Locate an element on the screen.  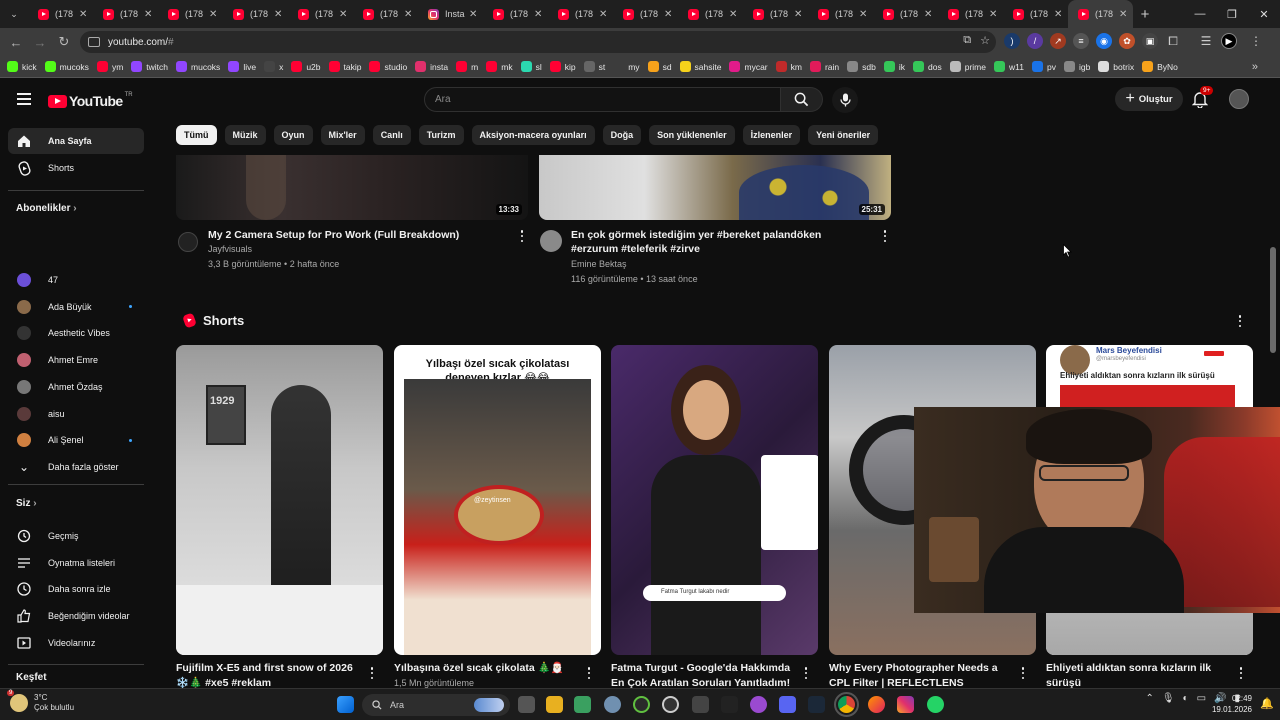
channel-avatar is located at coordinates (551, 241).